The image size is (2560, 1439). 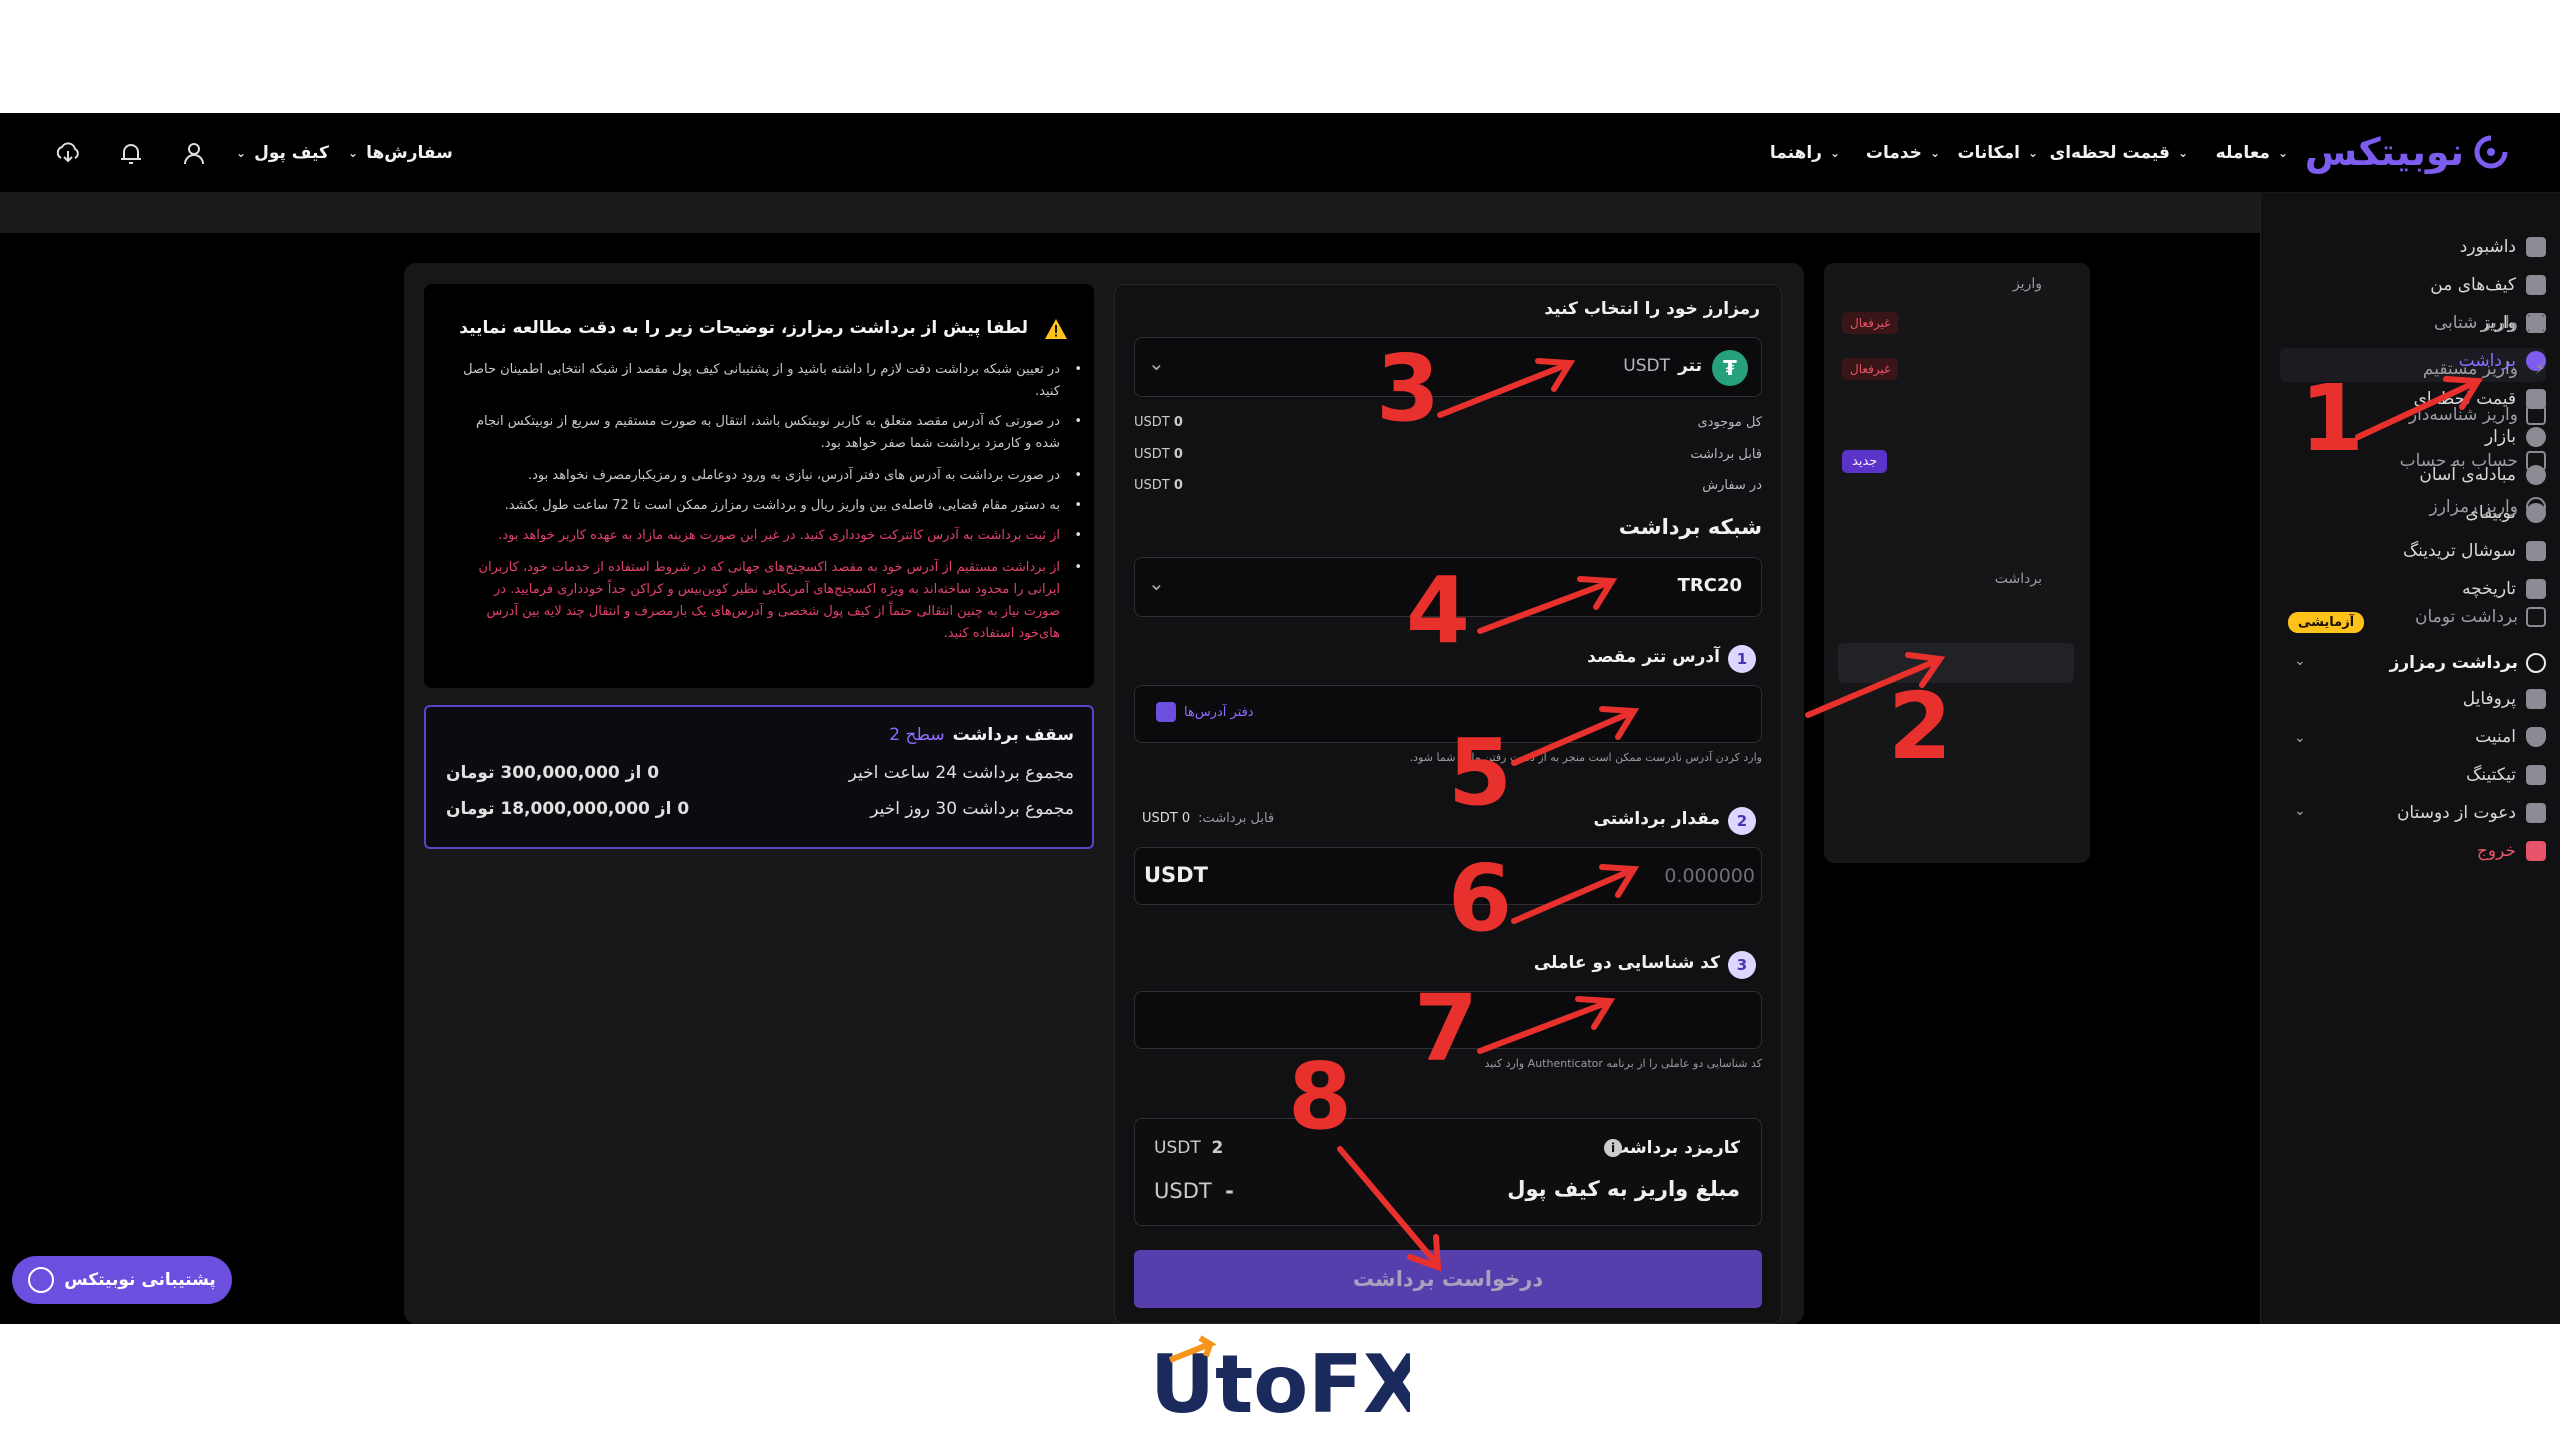 What do you see at coordinates (1480, 772) in the screenshot?
I see `annotation-number-5: 5` at bounding box center [1480, 772].